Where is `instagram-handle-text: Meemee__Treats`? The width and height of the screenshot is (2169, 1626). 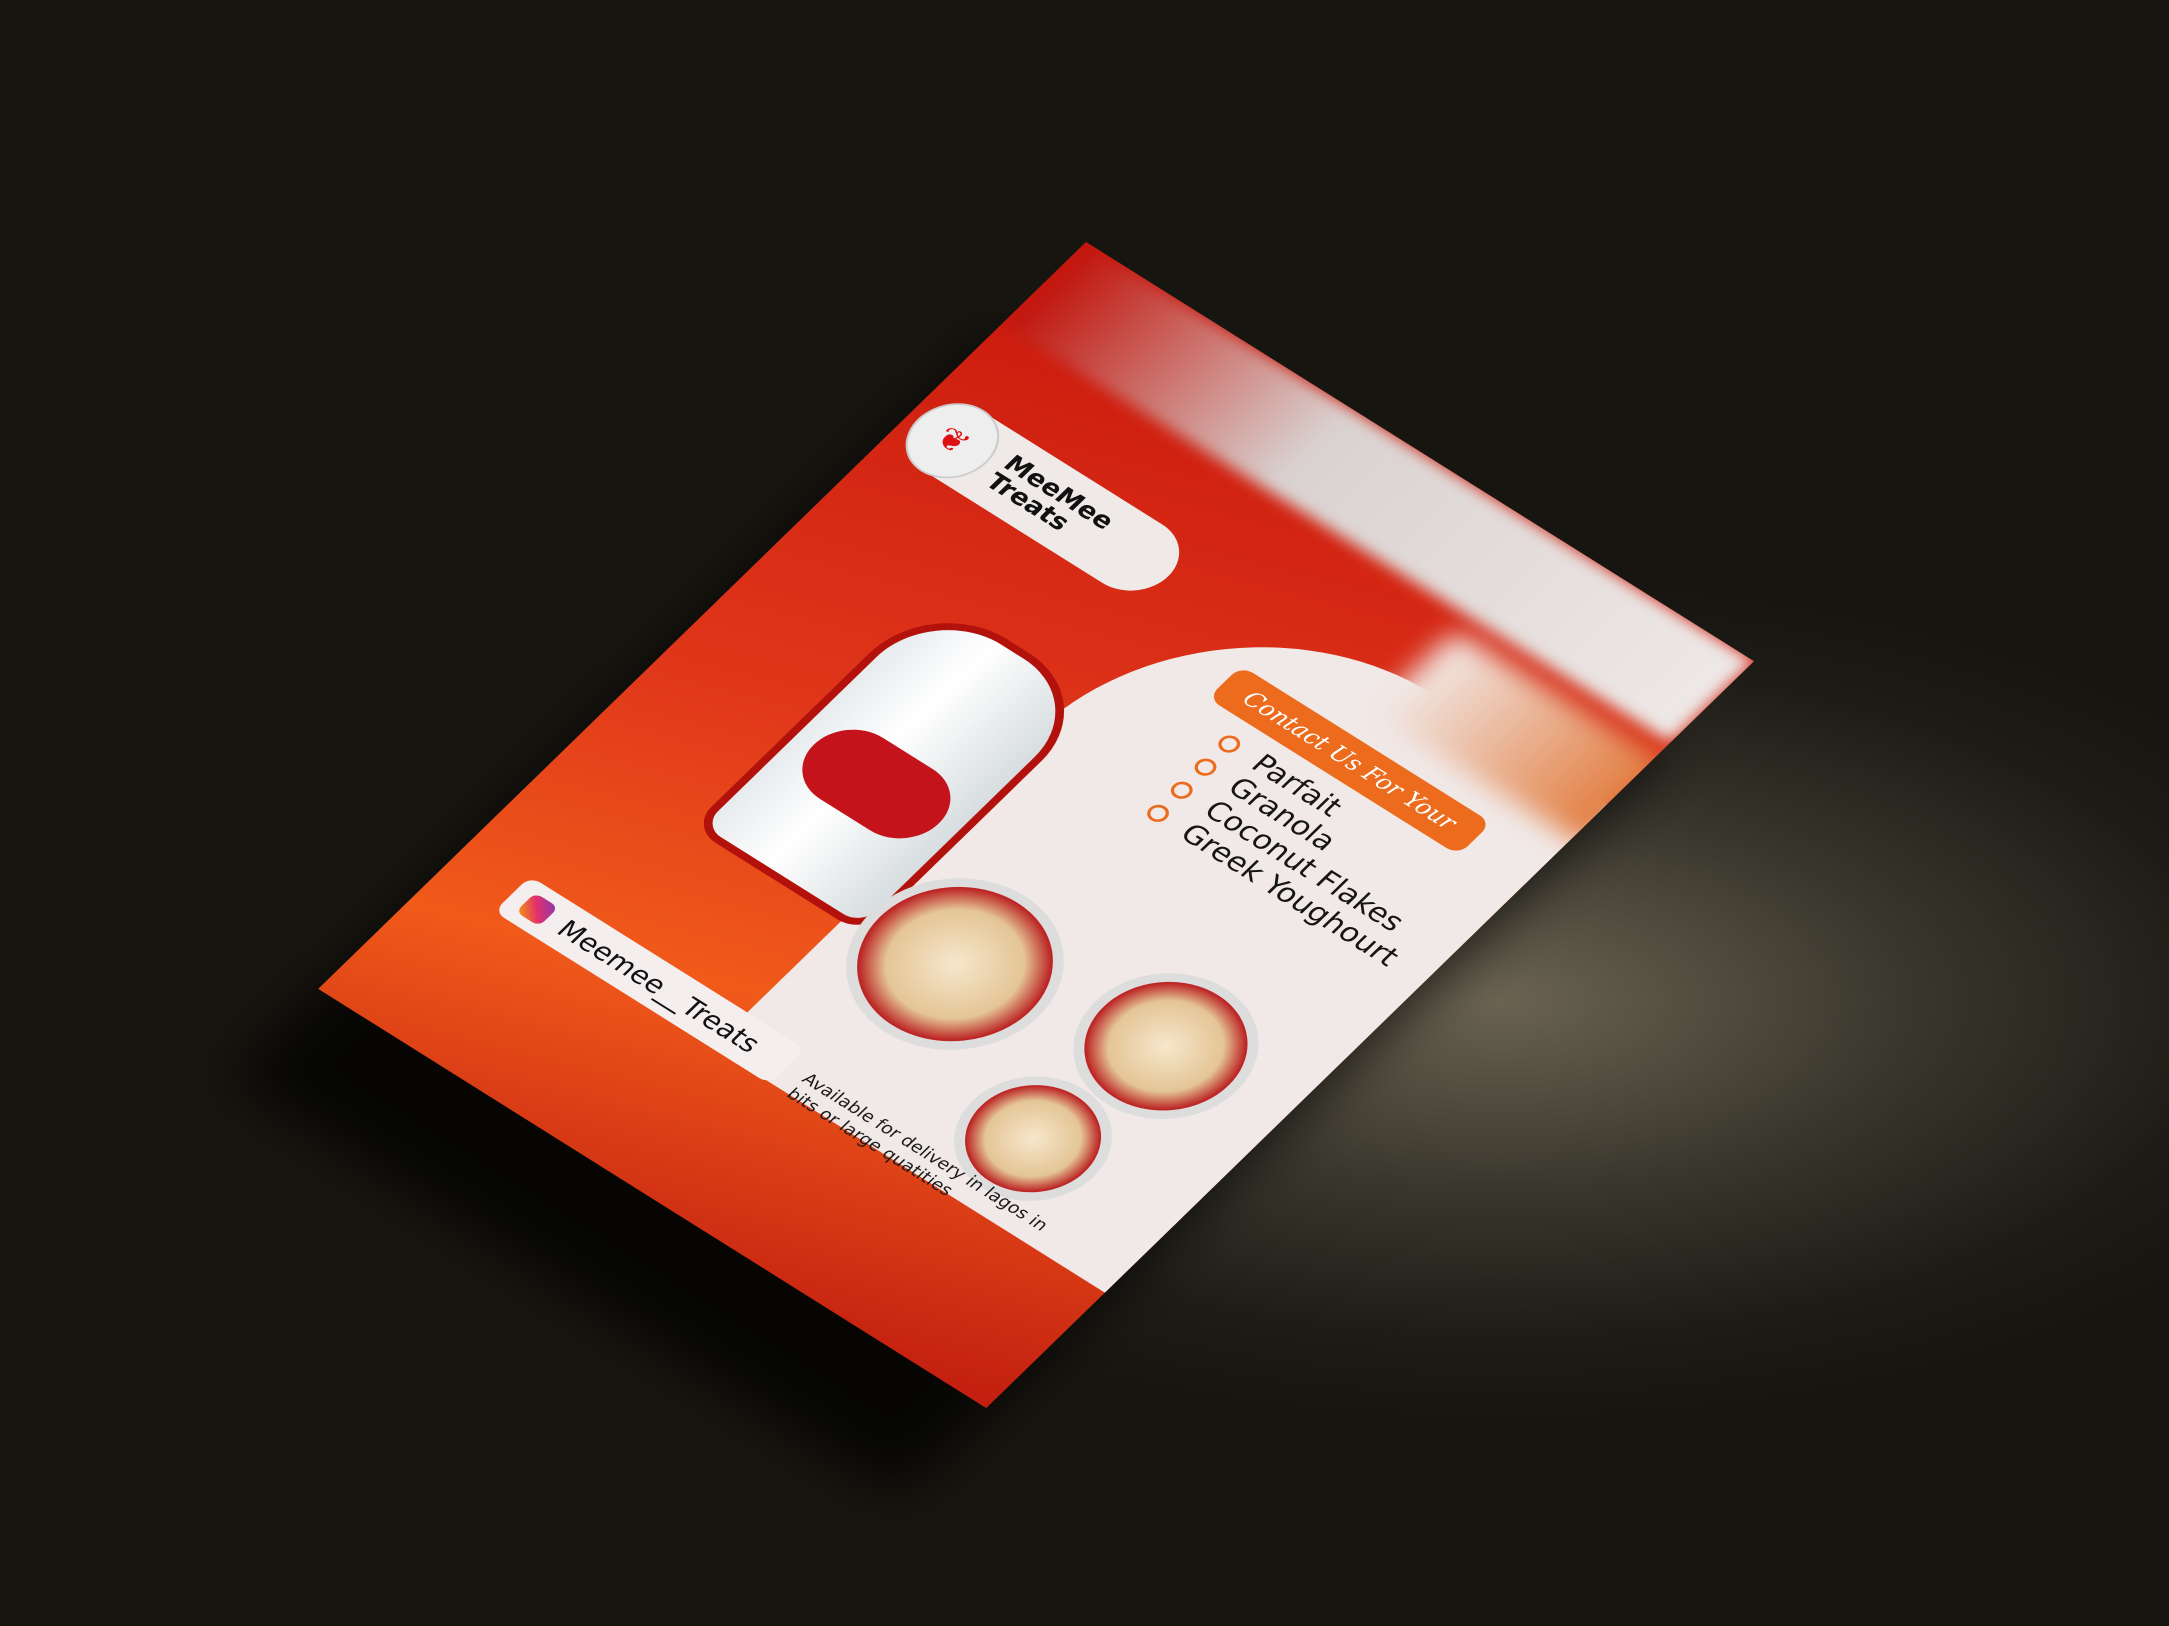
instagram-handle-text: Meemee__Treats is located at coordinates (659, 986).